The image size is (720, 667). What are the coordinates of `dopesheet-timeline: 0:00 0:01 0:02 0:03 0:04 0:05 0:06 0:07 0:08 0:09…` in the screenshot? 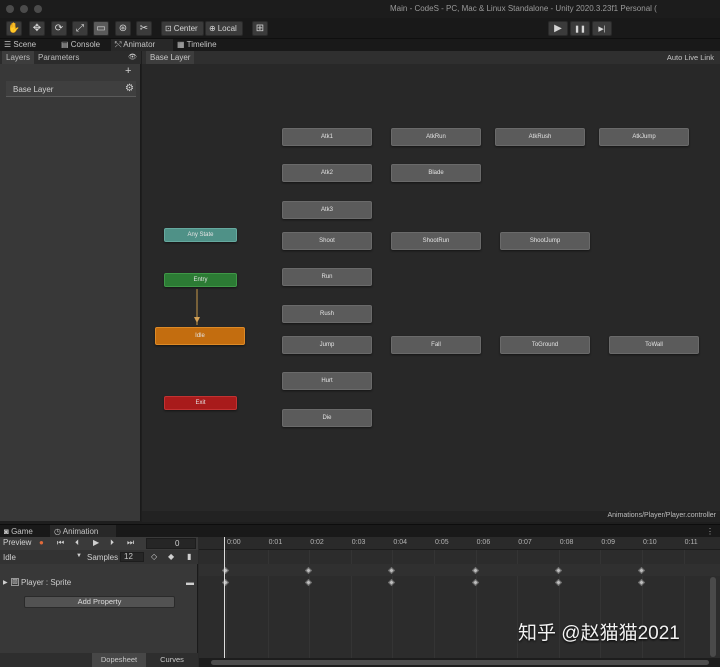 It's located at (459, 602).